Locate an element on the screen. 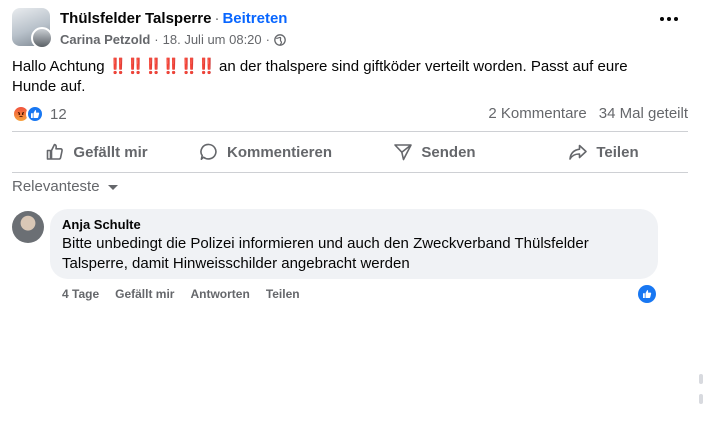 This screenshot has height=430, width=704. like-button: Gefällt mir is located at coordinates (96, 152).